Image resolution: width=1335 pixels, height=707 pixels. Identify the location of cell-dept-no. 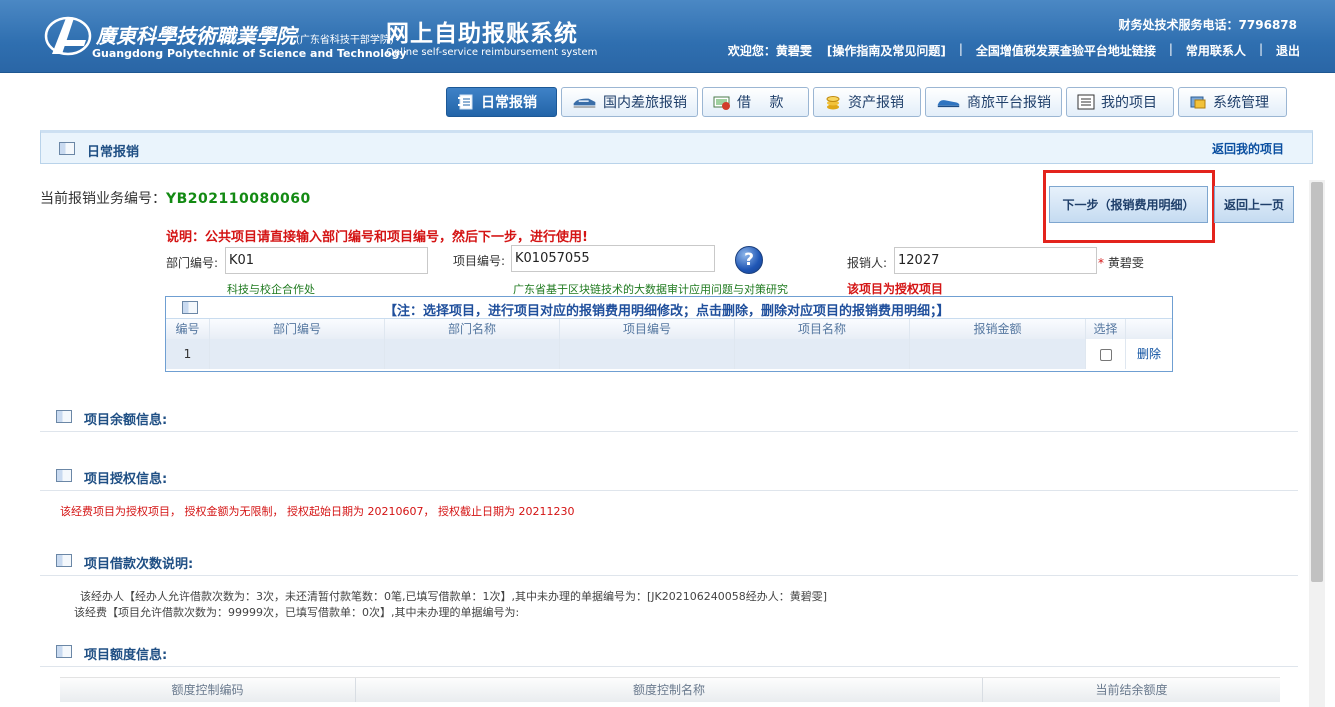
(297, 354).